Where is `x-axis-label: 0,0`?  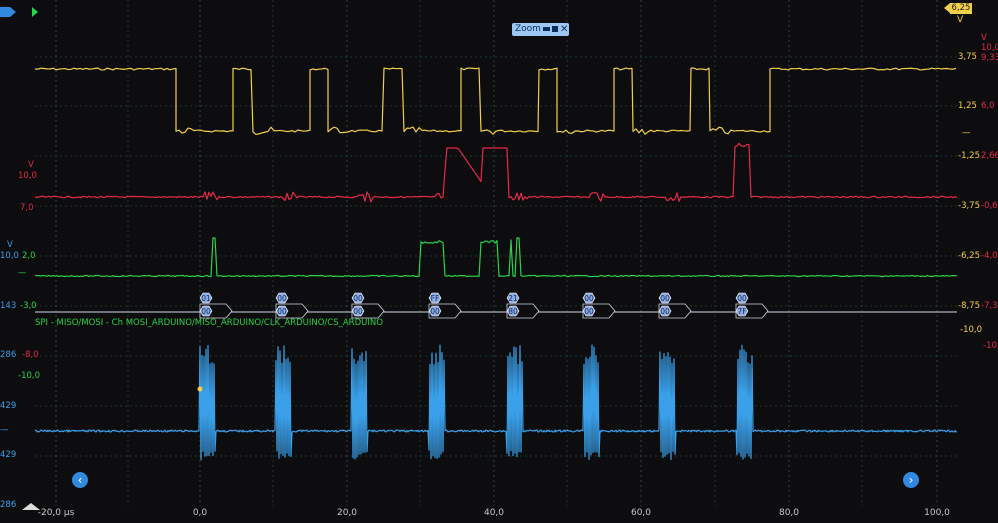 x-axis-label: 0,0 is located at coordinates (200, 513).